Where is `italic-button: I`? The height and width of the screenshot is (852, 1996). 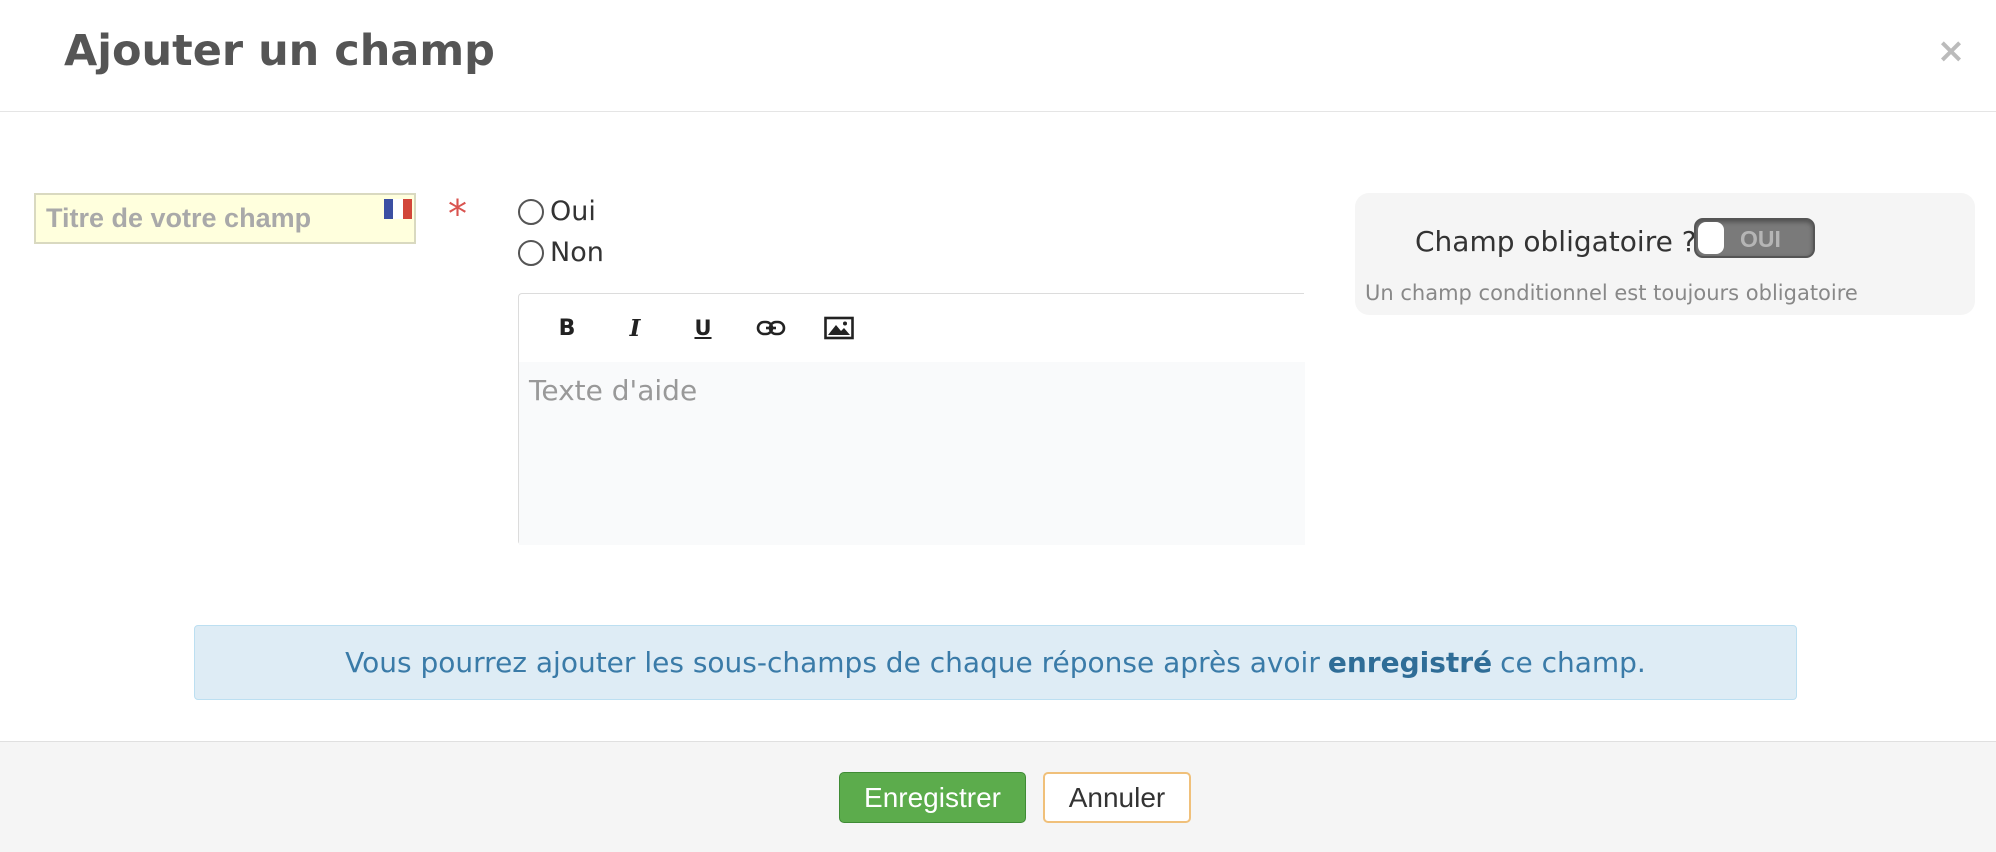 italic-button: I is located at coordinates (635, 328).